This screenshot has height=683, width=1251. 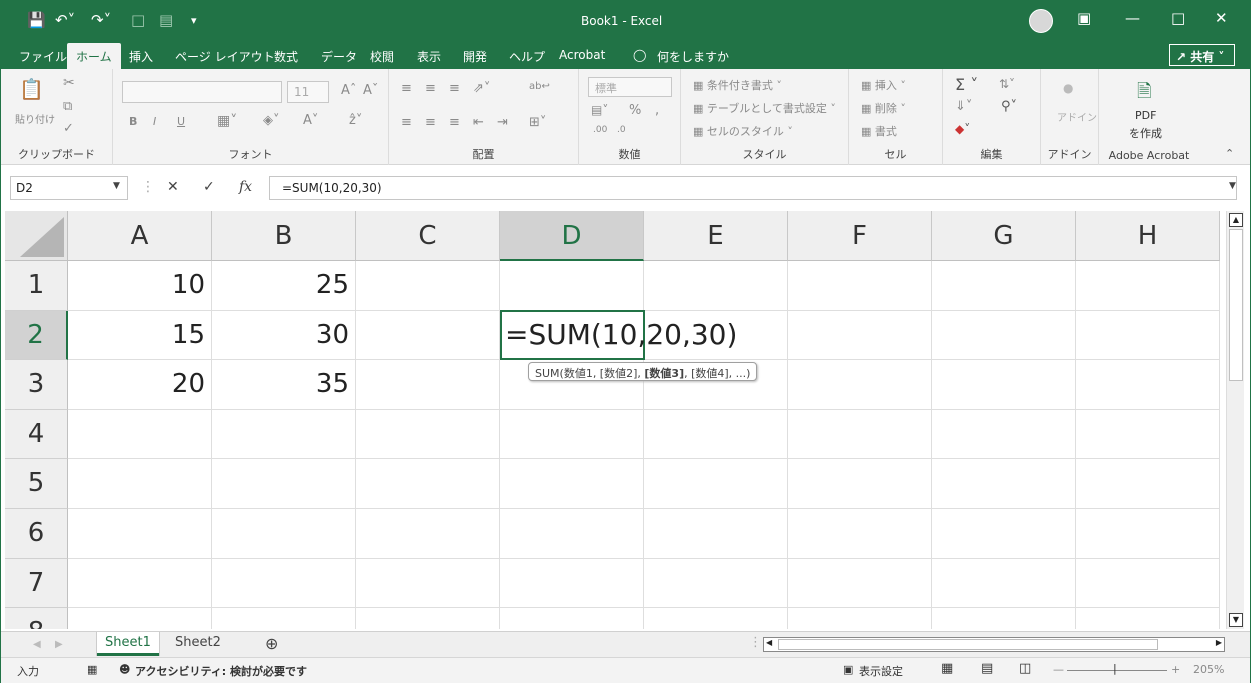 I want to click on orientation-icon: ⇗˅, so click(x=481, y=88).